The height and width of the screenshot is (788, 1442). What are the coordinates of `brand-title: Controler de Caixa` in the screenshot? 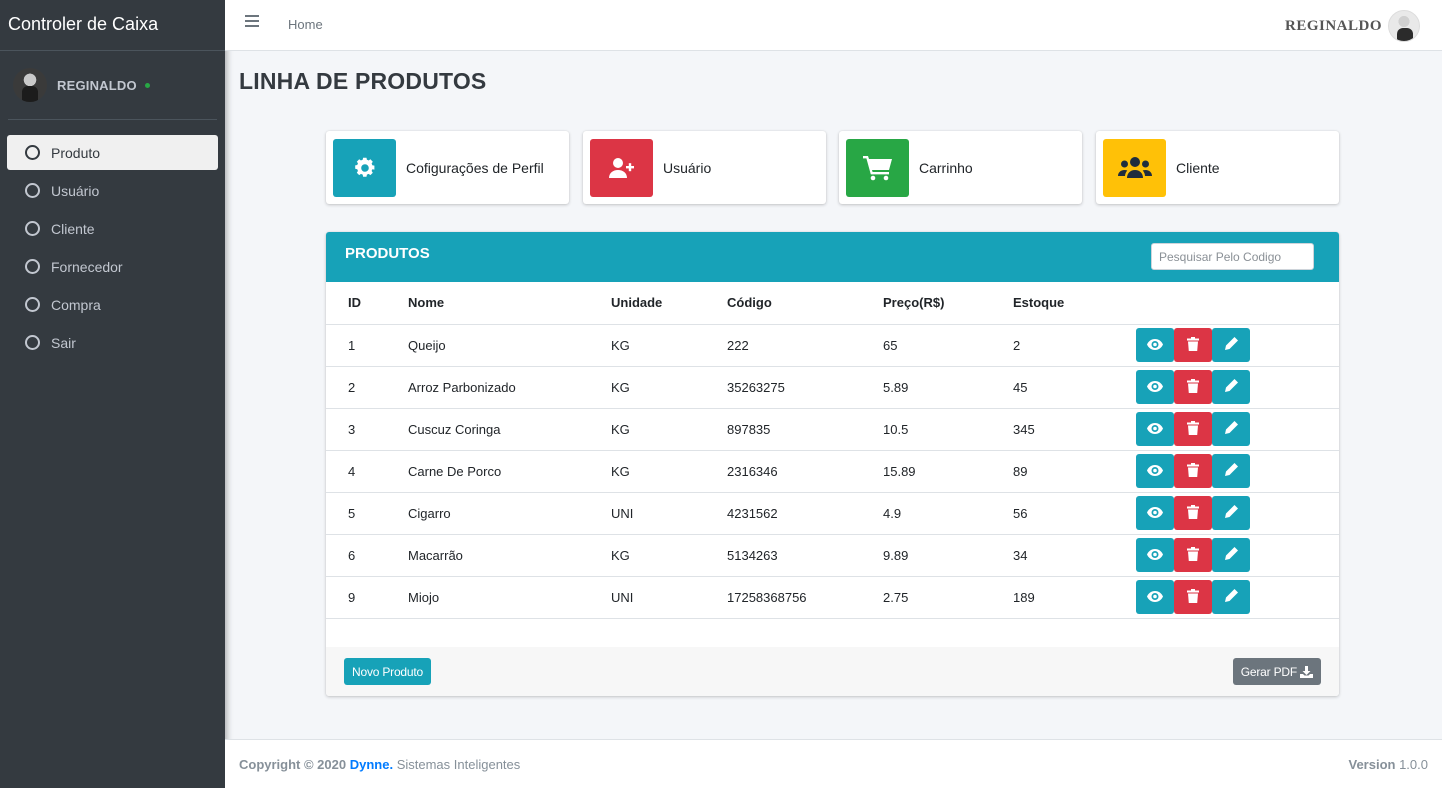 It's located at (112, 25).